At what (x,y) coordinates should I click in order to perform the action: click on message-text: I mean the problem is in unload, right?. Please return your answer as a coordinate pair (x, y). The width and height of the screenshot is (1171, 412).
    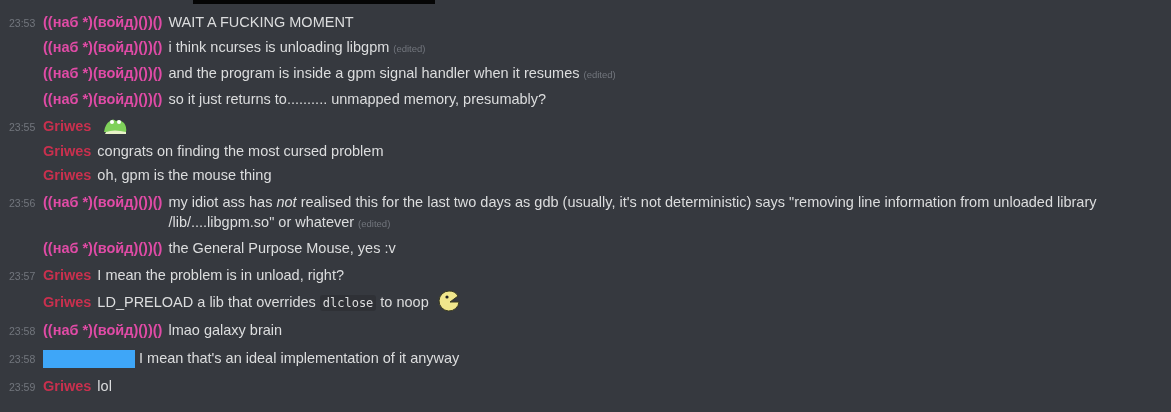
    Looking at the image, I should click on (221, 275).